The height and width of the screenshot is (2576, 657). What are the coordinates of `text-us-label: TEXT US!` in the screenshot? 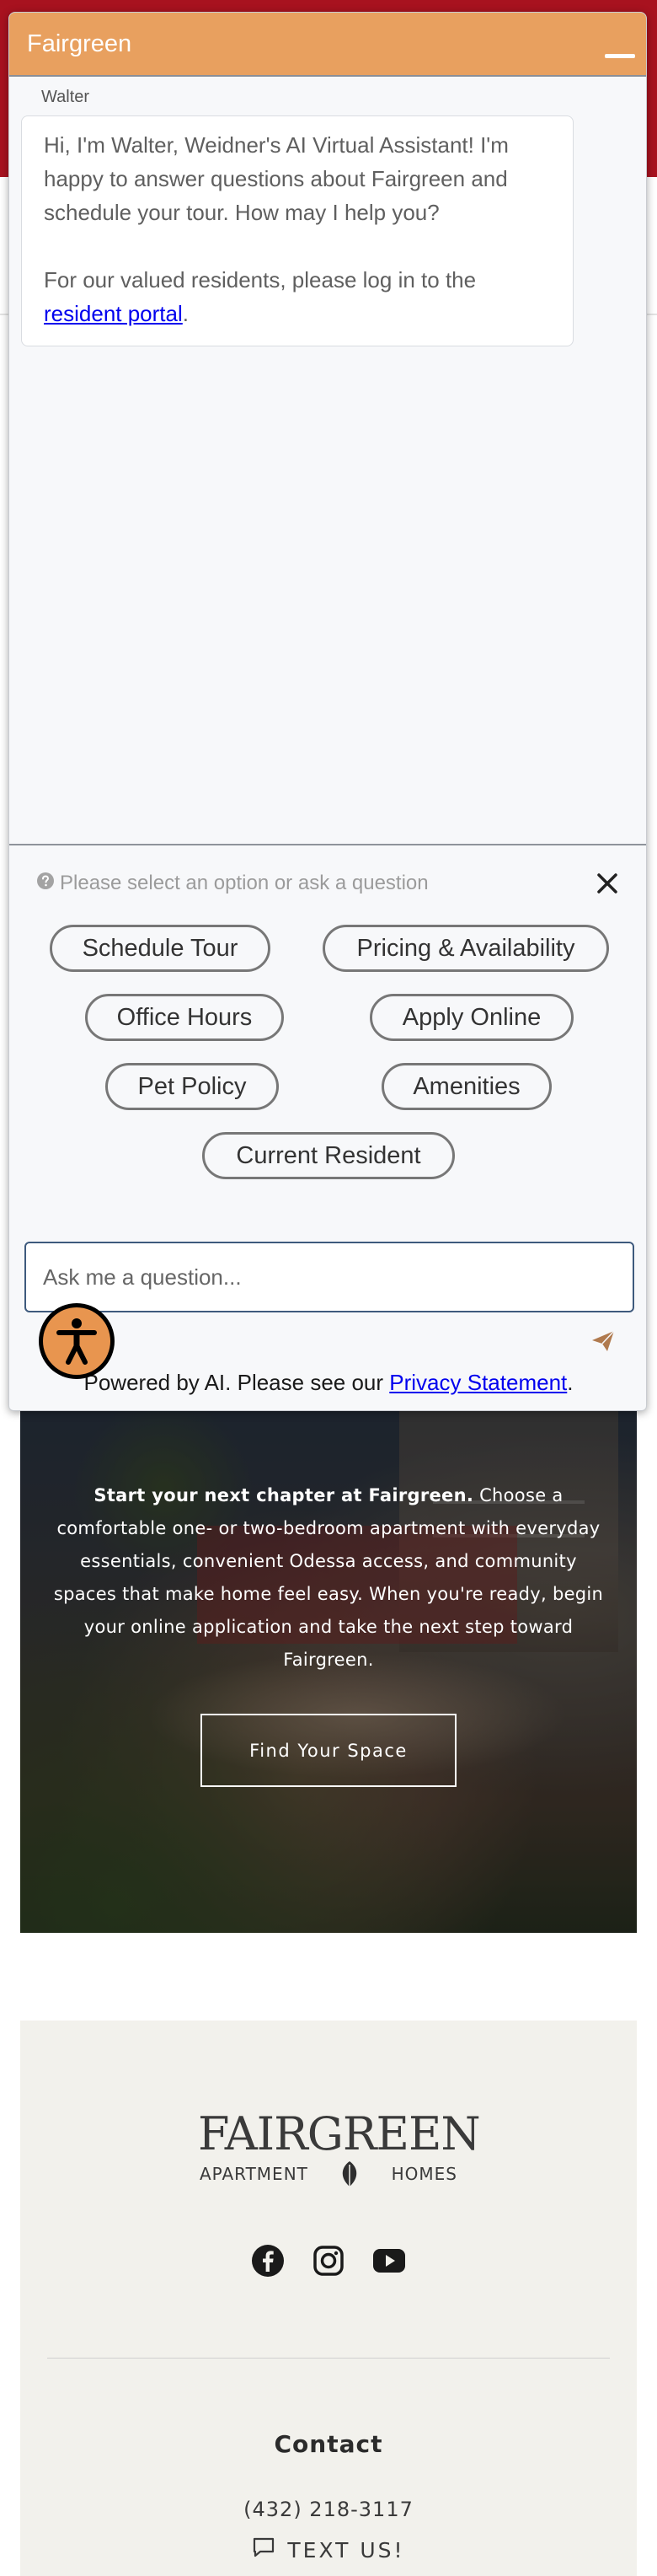 It's located at (346, 2550).